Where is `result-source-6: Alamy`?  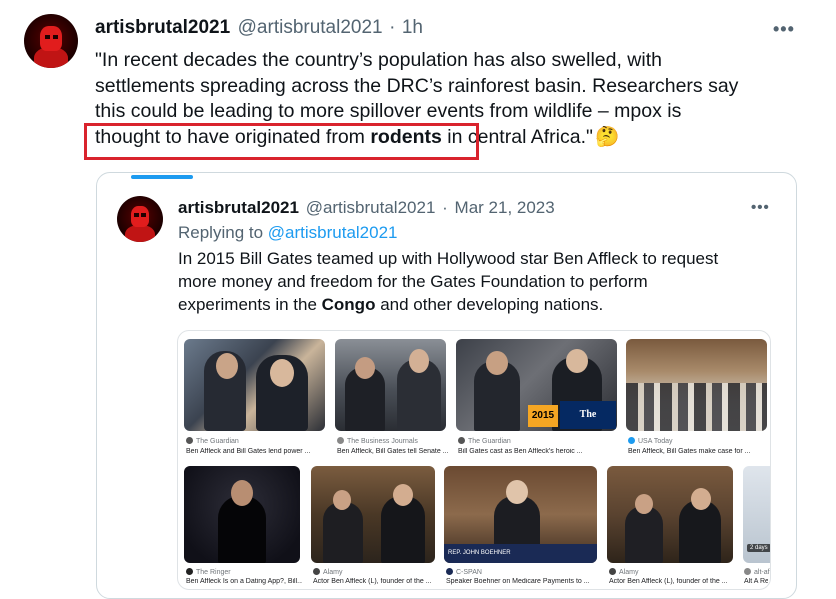
result-source-6: Alamy is located at coordinates (327, 572).